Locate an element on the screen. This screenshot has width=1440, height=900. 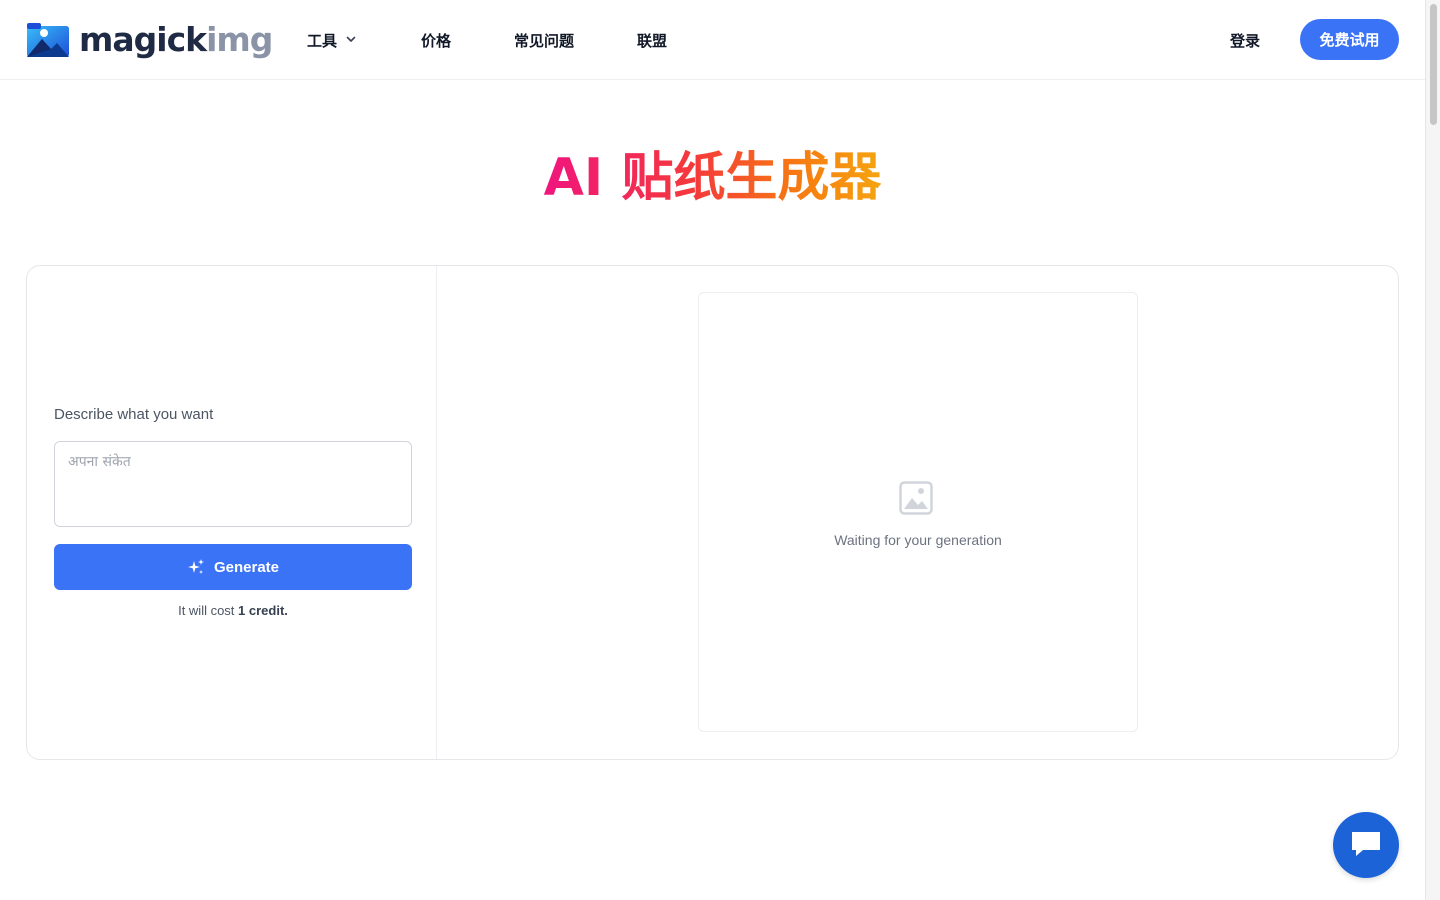
preview-waiting-text: Waiting for your generation is located at coordinates (918, 540).